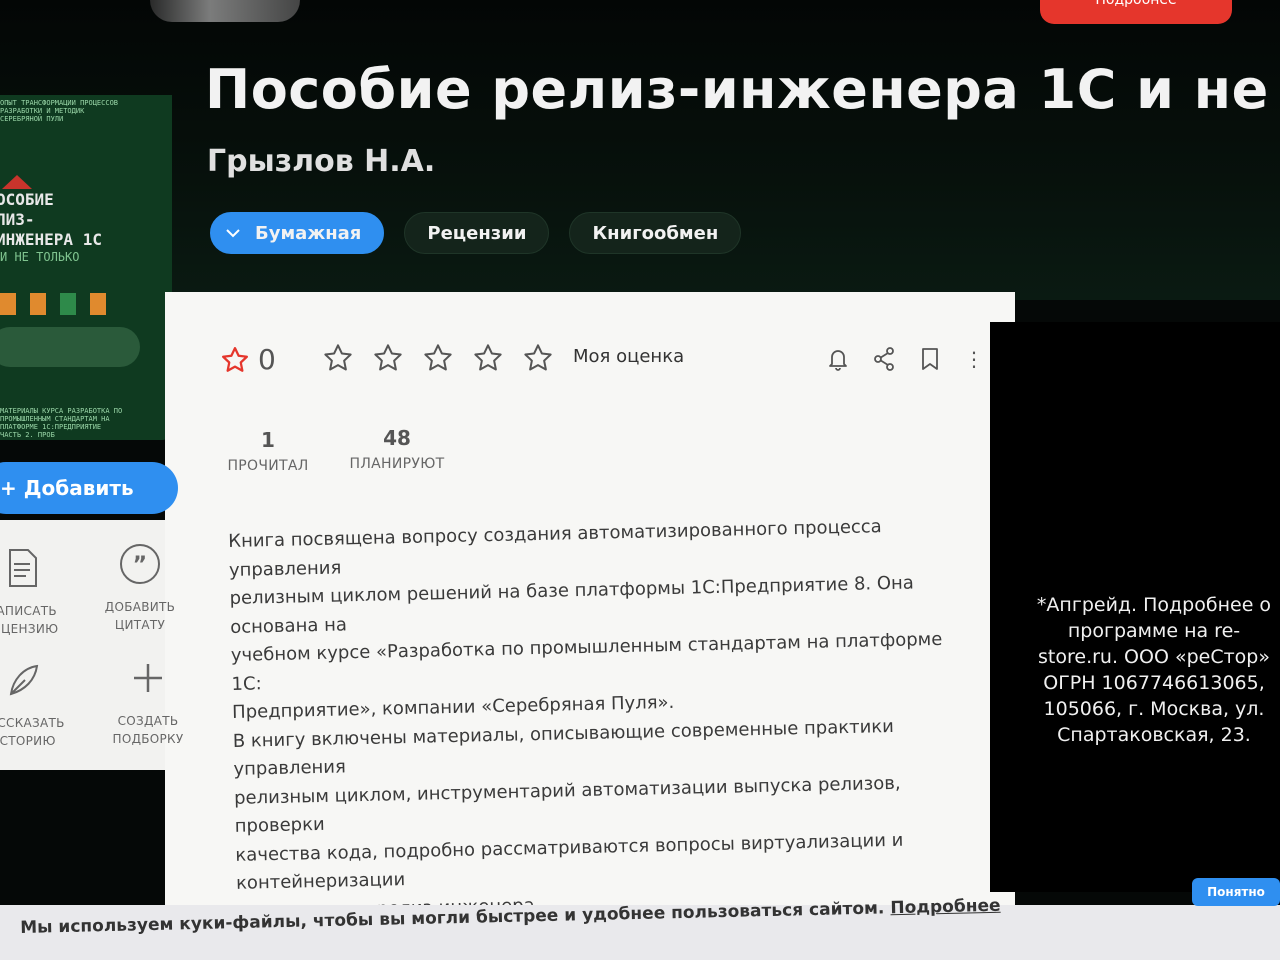  I want to click on tab-paper: Бумажная, so click(297, 233).